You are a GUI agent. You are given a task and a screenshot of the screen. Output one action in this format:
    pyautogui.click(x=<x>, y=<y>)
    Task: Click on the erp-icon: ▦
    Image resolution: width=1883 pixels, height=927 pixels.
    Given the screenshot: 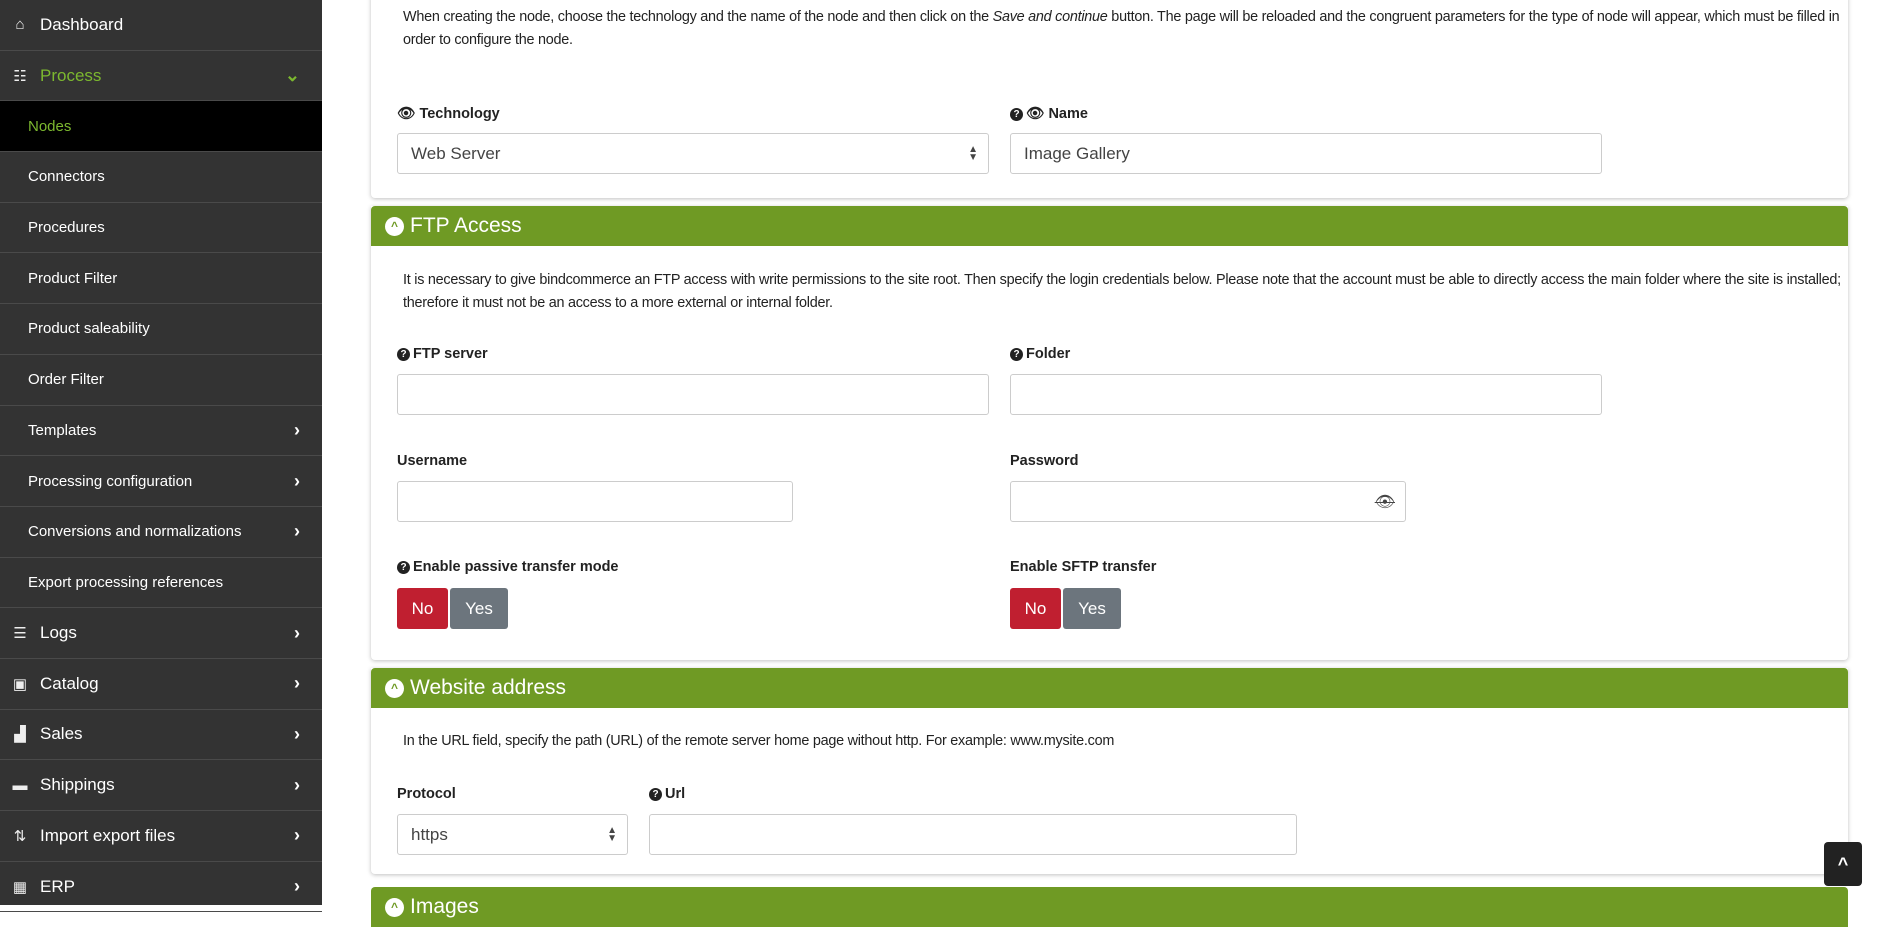 What is the action you would take?
    pyautogui.click(x=20, y=887)
    